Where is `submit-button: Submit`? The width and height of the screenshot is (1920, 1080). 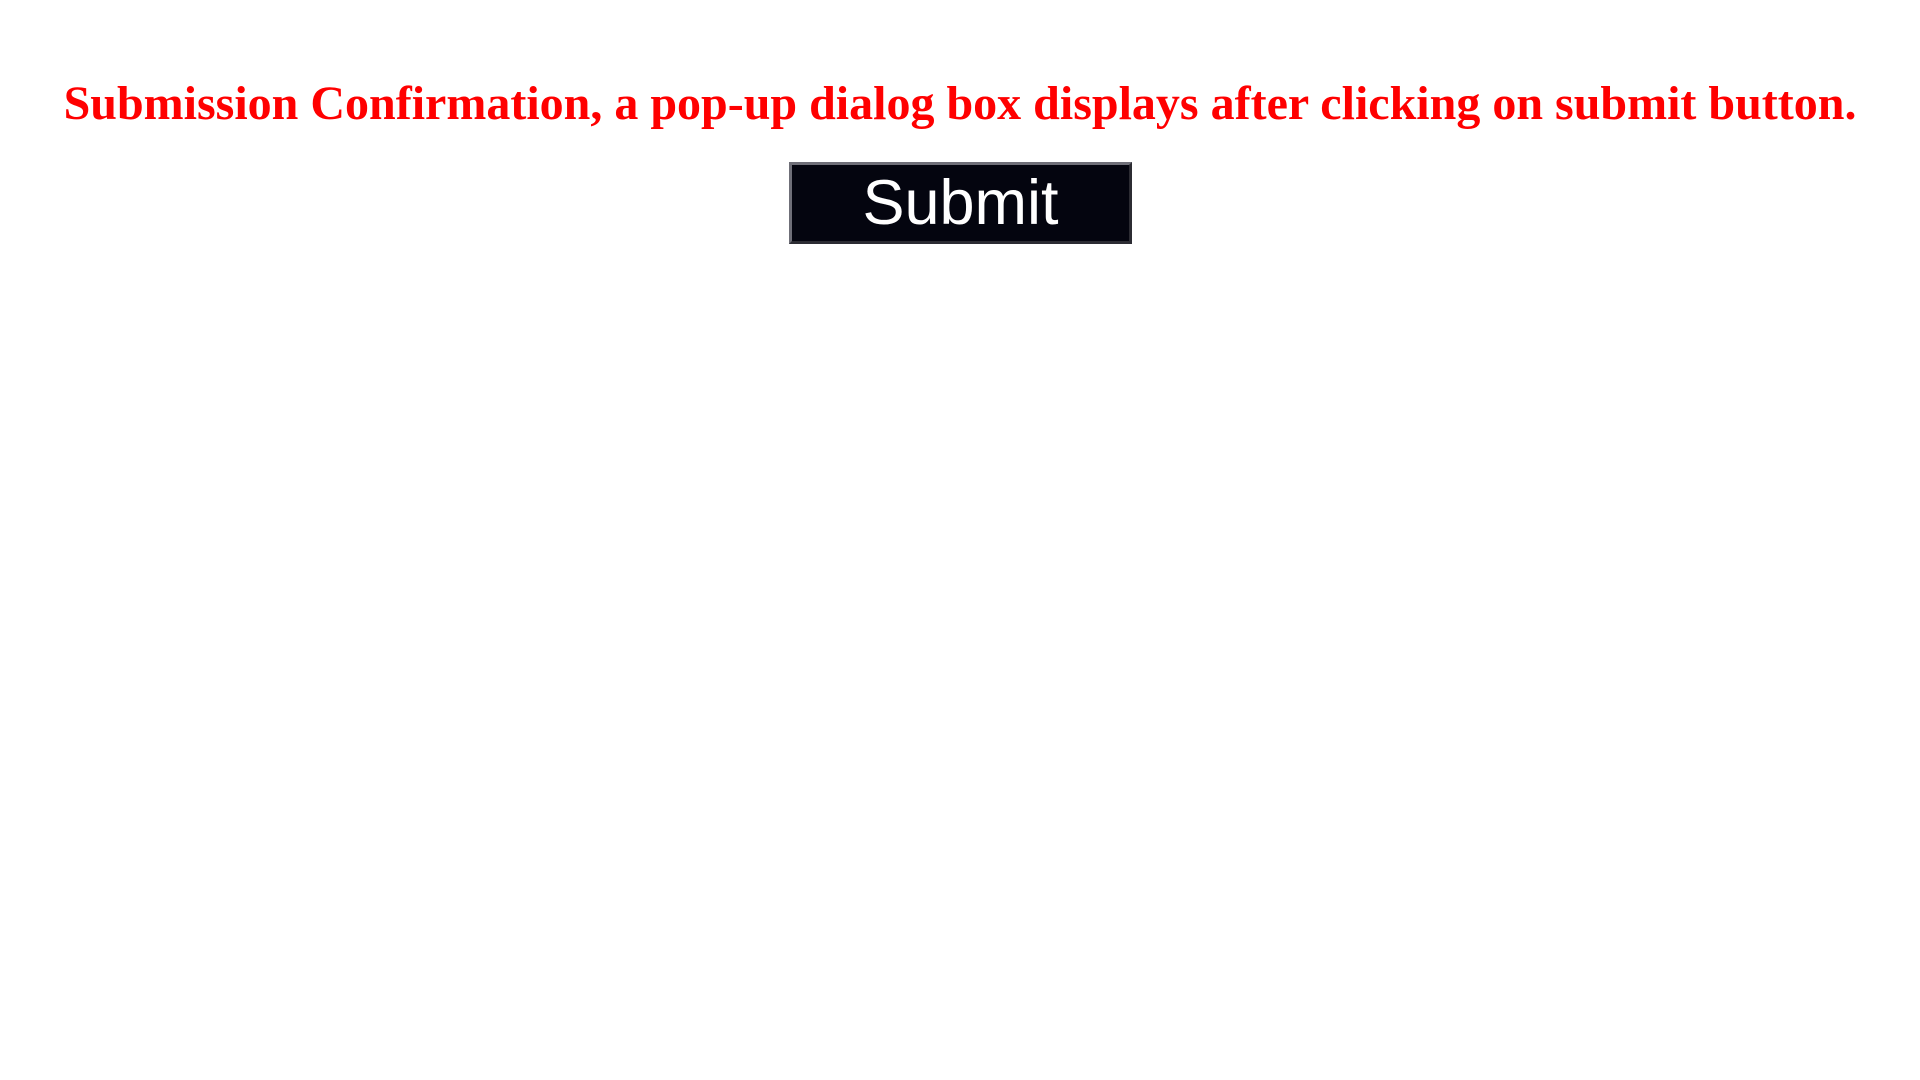 submit-button: Submit is located at coordinates (960, 203).